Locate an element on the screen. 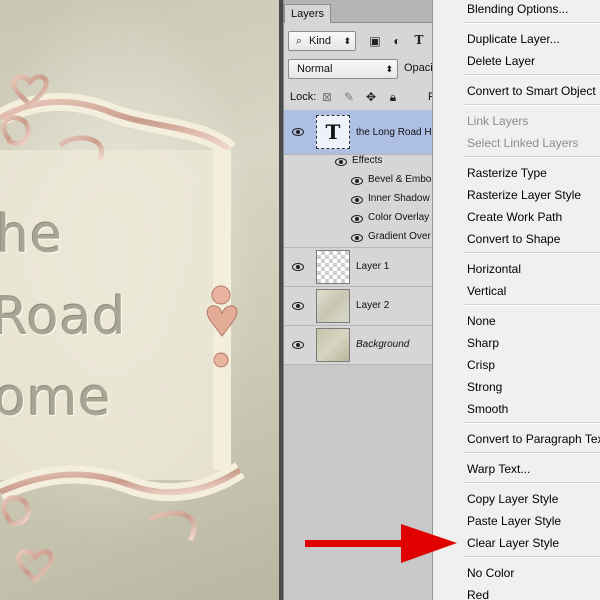 The image size is (600, 600). red-pointer-arrow-icon is located at coordinates (381, 543).